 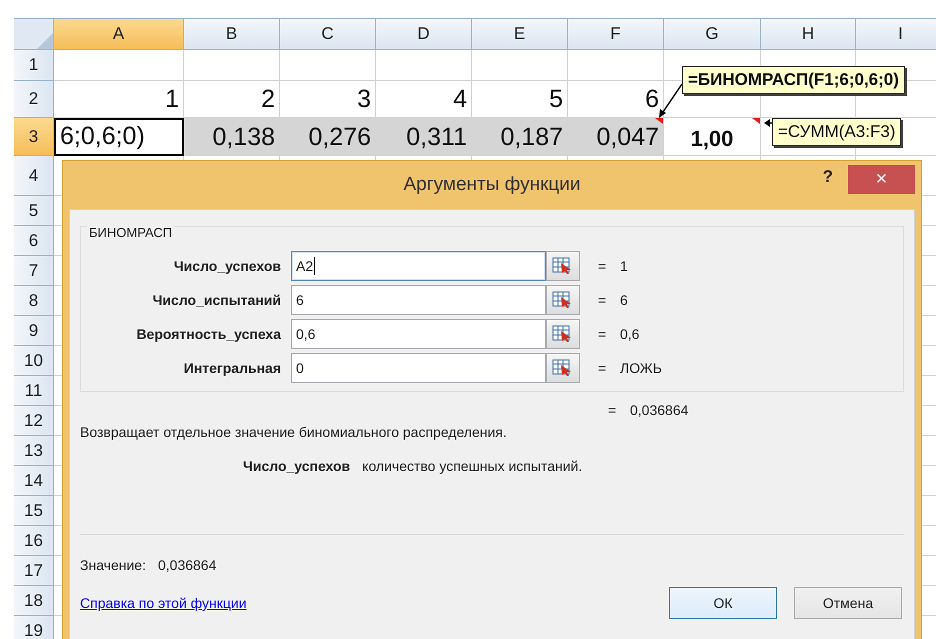 I want to click on input-field: 0,6, so click(x=418, y=334).